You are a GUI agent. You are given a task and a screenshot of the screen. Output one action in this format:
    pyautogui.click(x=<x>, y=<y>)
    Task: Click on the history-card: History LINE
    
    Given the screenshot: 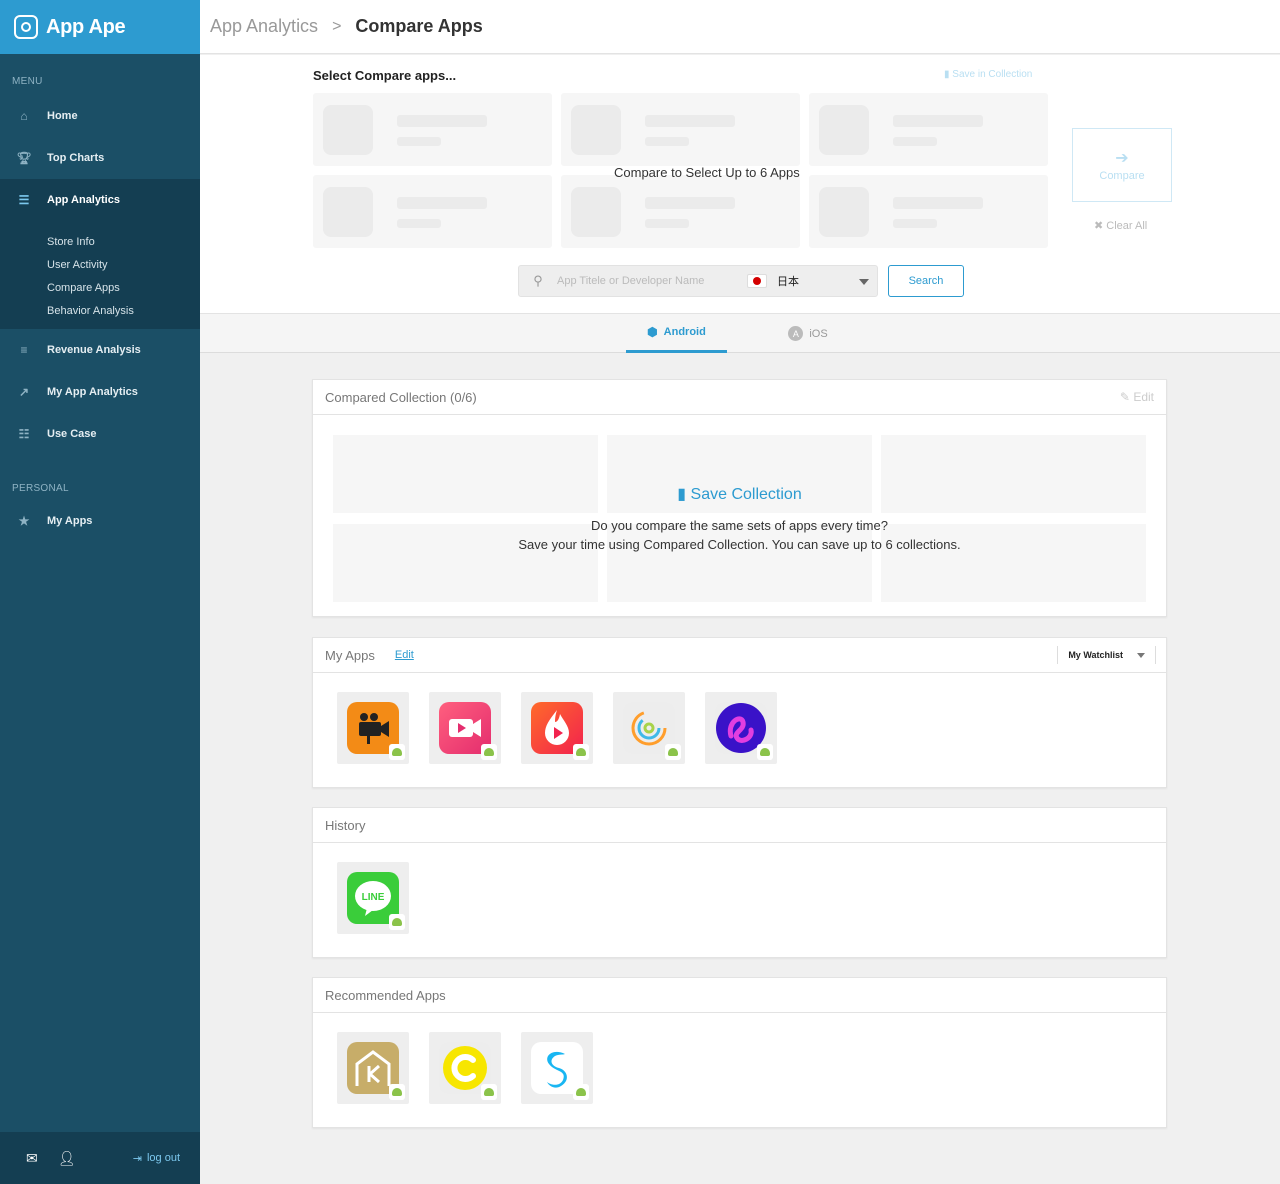 What is the action you would take?
    pyautogui.click(x=739, y=882)
    